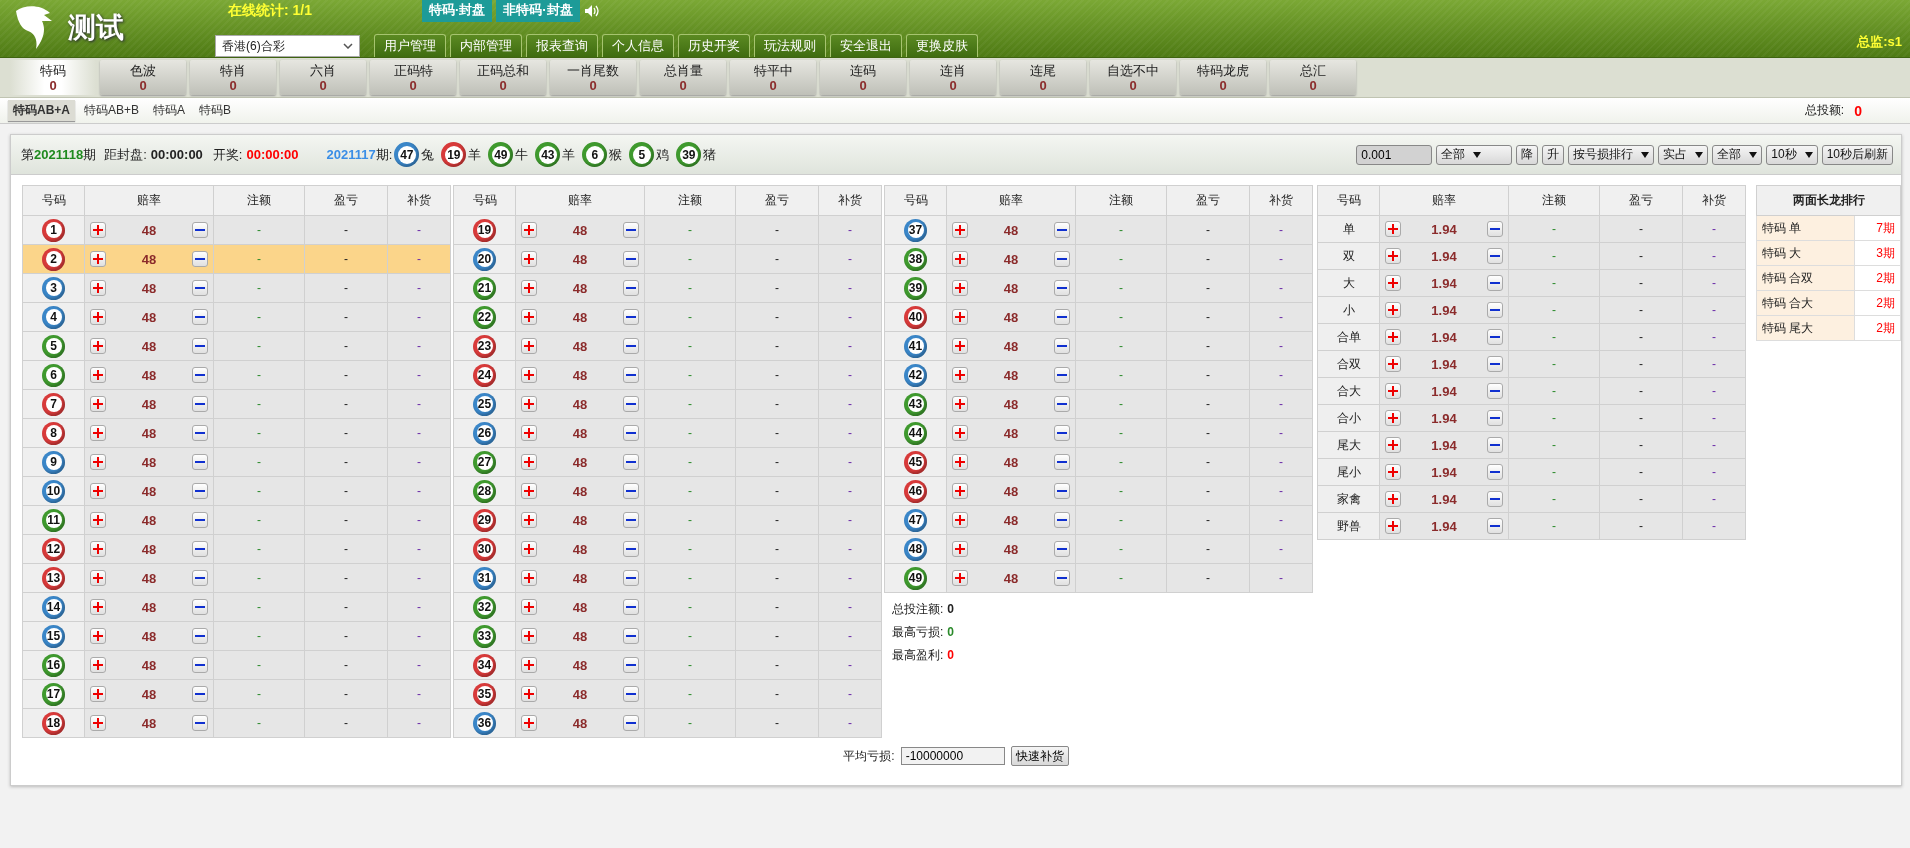 This screenshot has width=1910, height=848. I want to click on action-button: 10秒后刷新, so click(1857, 154).